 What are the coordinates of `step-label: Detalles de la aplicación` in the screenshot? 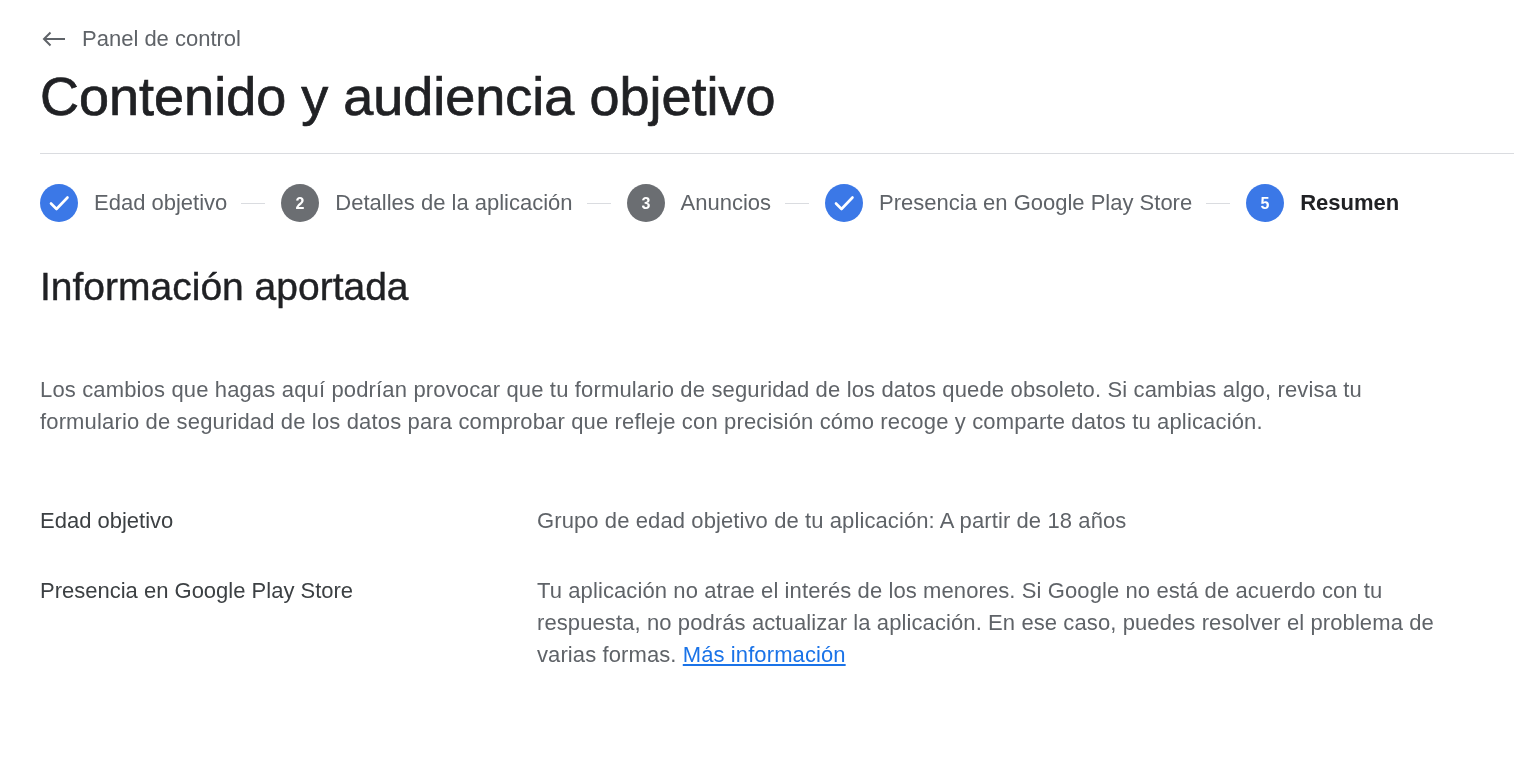 It's located at (454, 203).